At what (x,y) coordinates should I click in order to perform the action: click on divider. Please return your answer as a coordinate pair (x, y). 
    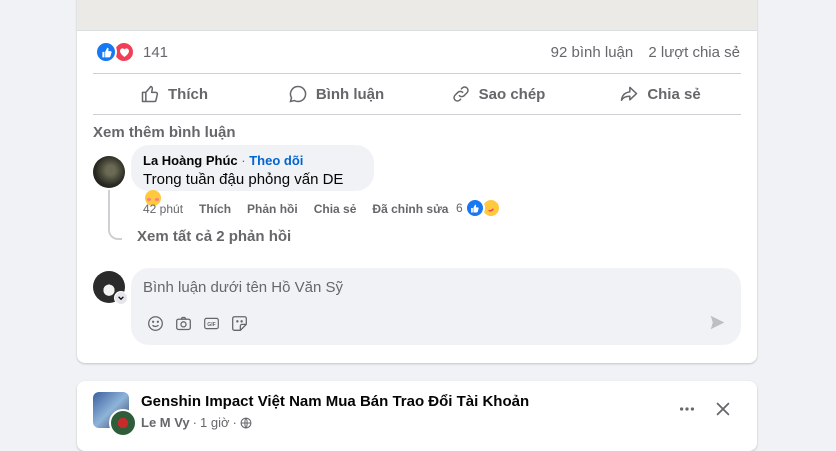
    Looking at the image, I should click on (417, 114).